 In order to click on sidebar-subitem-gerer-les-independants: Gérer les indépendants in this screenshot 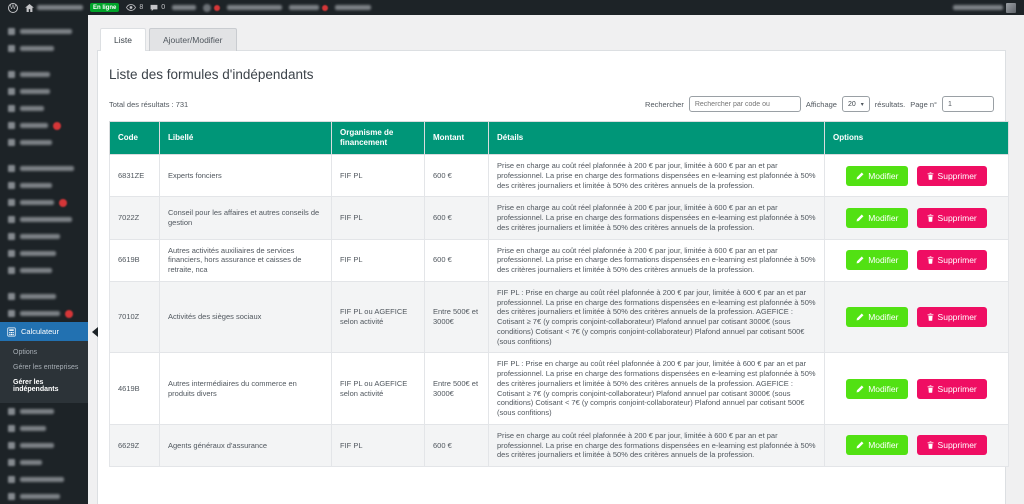, I will do `click(44, 386)`.